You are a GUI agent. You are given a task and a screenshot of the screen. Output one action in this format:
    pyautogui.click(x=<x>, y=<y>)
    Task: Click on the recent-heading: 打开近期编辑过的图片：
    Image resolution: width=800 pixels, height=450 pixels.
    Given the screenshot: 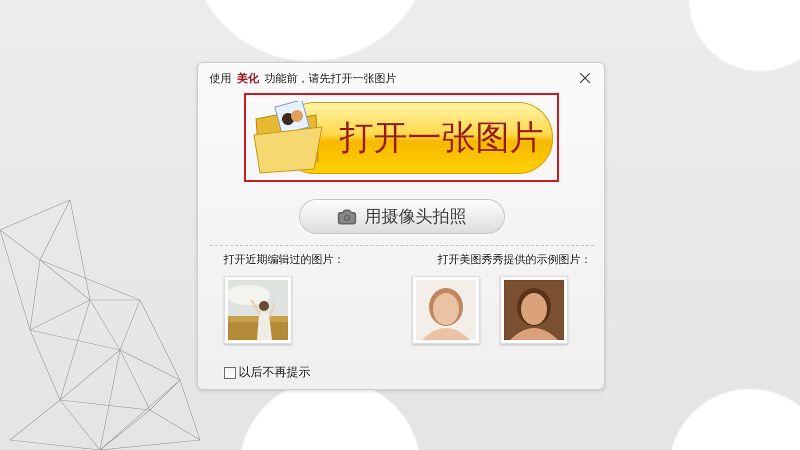 What is the action you would take?
    pyautogui.click(x=284, y=259)
    